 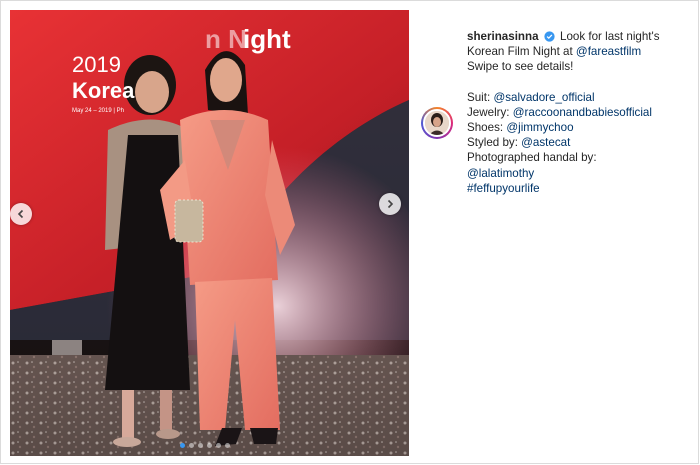 I want to click on credit-line: Jewelry: @raccoonandbabiesofficial, so click(x=580, y=112).